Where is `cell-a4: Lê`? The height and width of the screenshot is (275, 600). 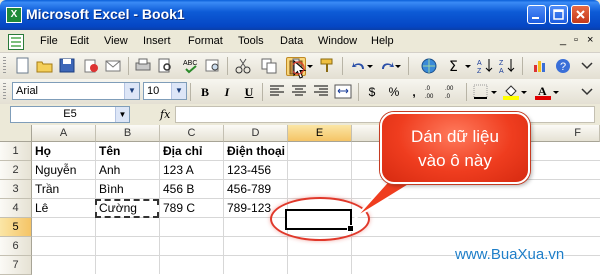
cell-a4: Lê is located at coordinates (40, 208).